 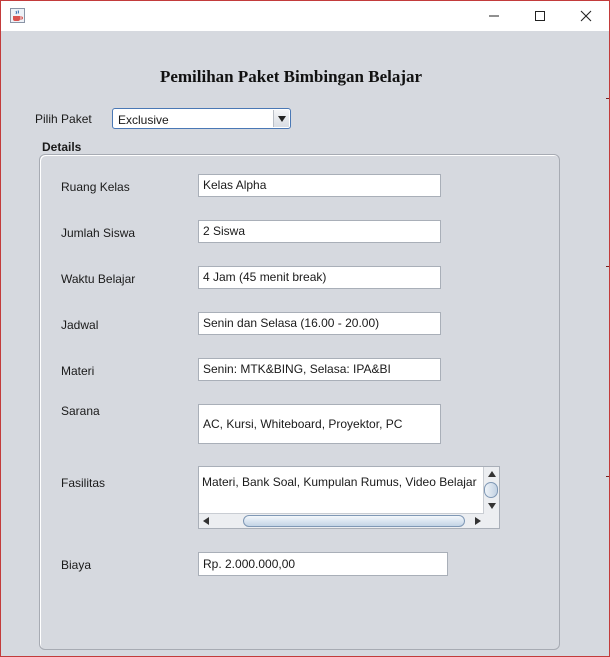 I want to click on jumlah-siswa-value: 2 Siswa, so click(x=224, y=231).